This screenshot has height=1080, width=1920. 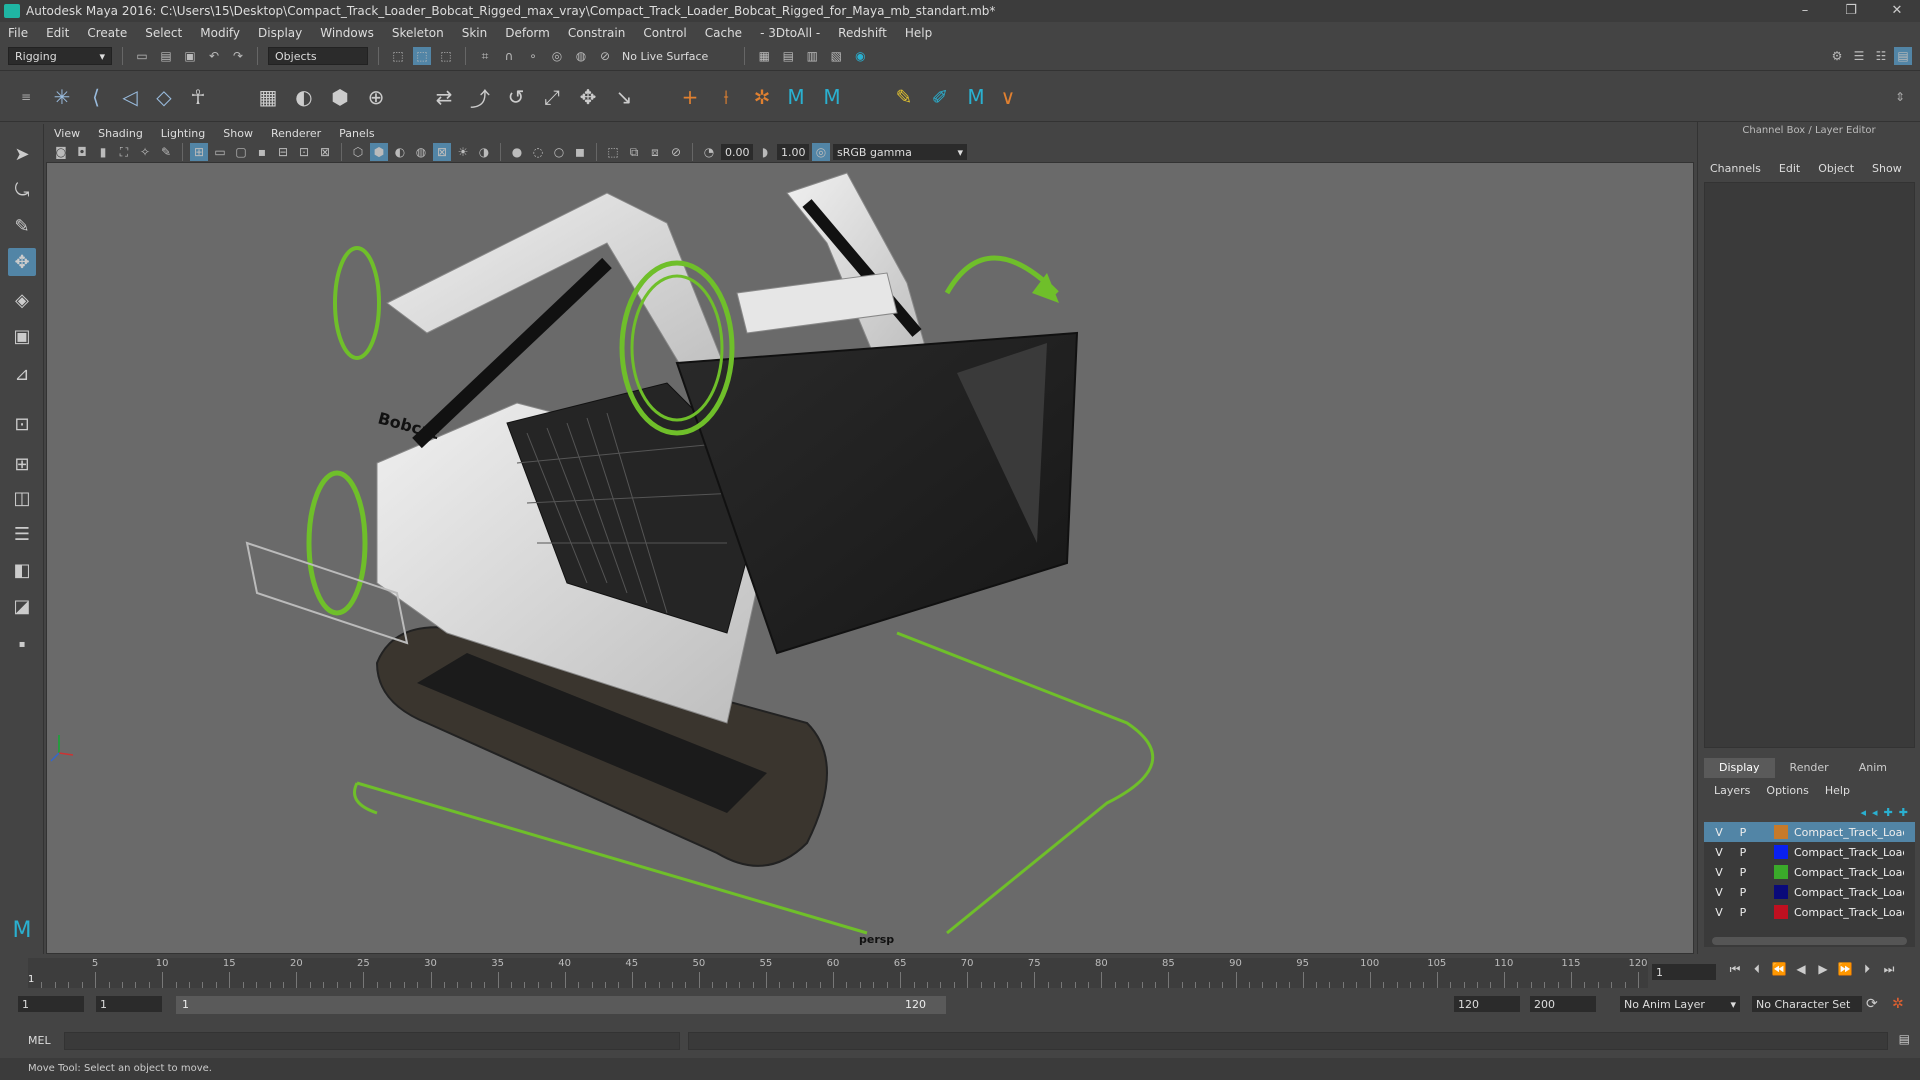 I want to click on panel-menu-panels: Panels, so click(x=356, y=133).